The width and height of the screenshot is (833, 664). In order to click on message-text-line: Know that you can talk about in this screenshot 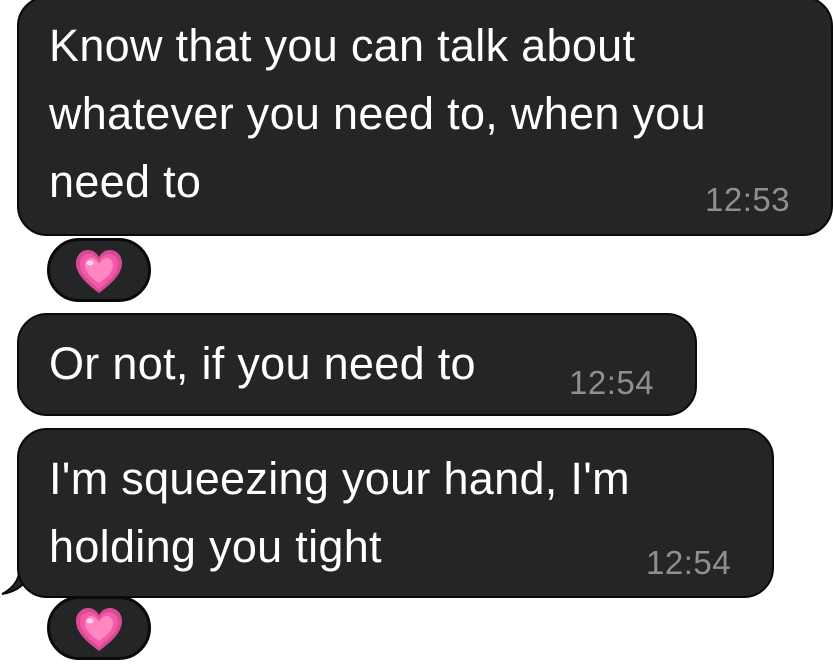, I will do `click(342, 45)`.